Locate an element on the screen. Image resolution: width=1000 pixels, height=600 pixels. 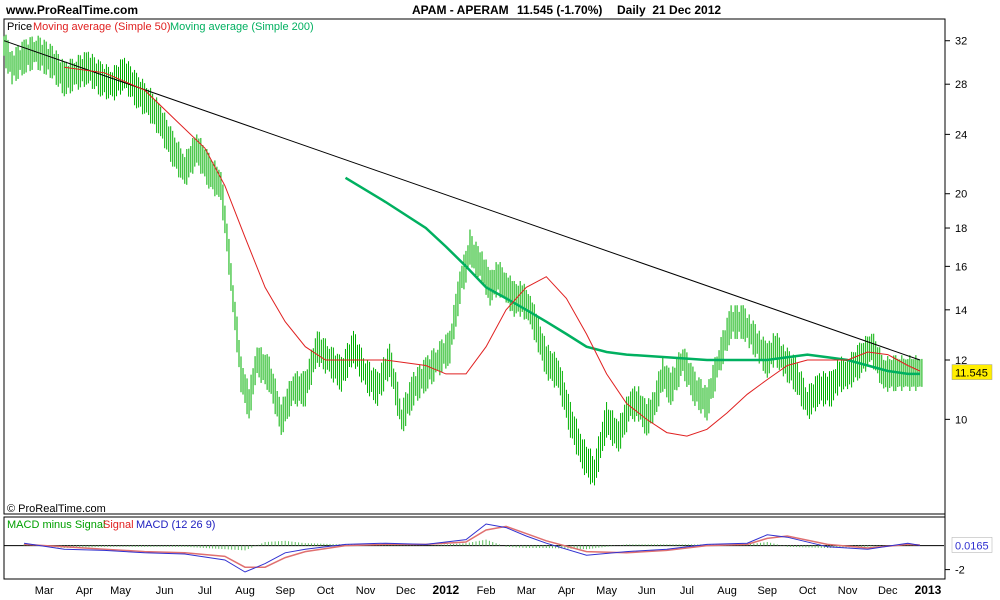
y-tick-label: 18 is located at coordinates (961, 229).